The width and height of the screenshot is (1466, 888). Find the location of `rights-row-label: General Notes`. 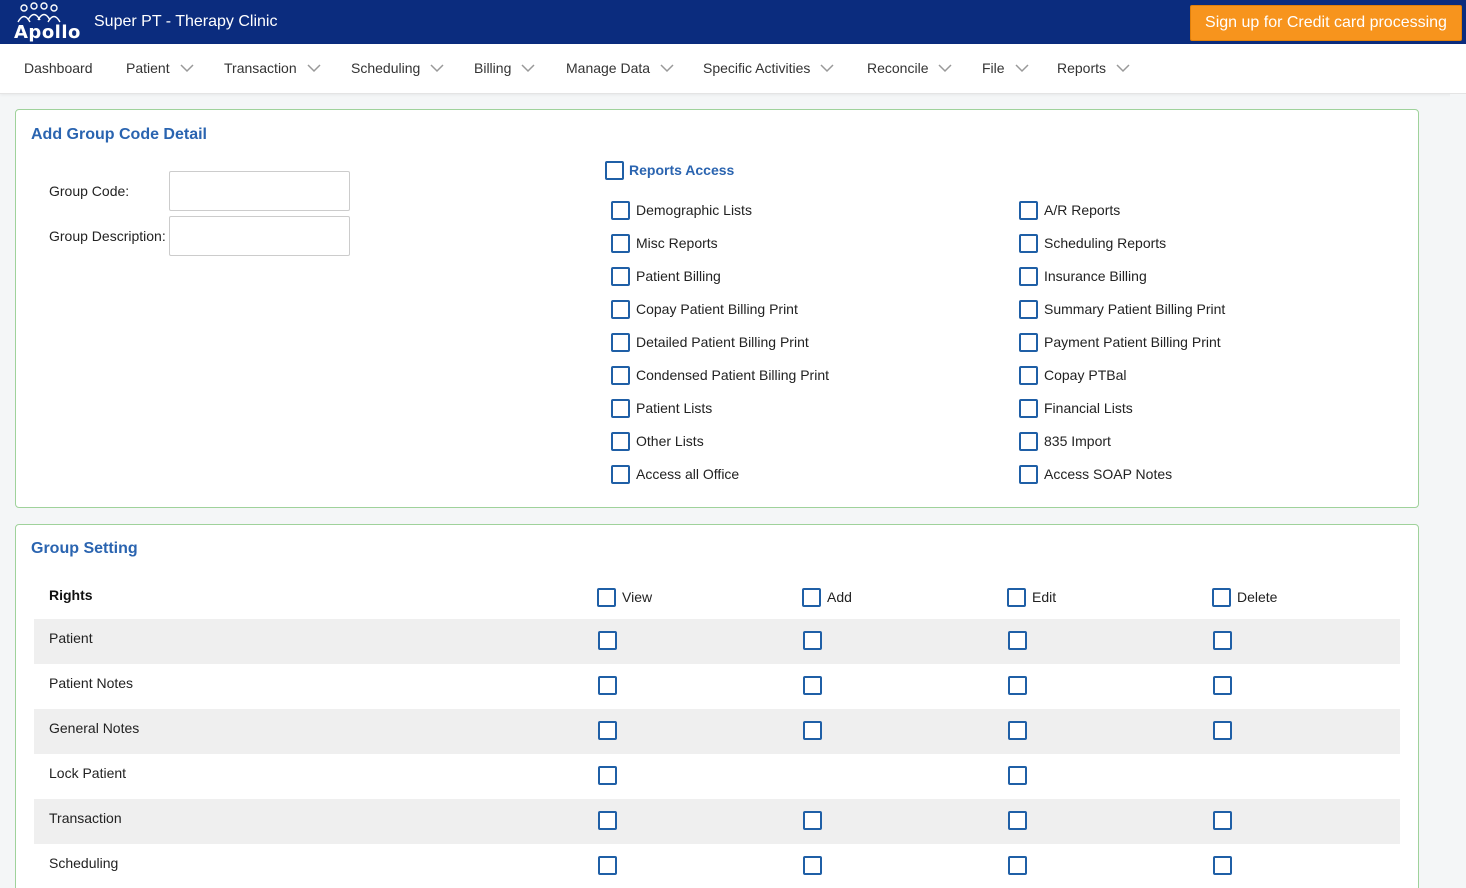

rights-row-label: General Notes is located at coordinates (94, 728).